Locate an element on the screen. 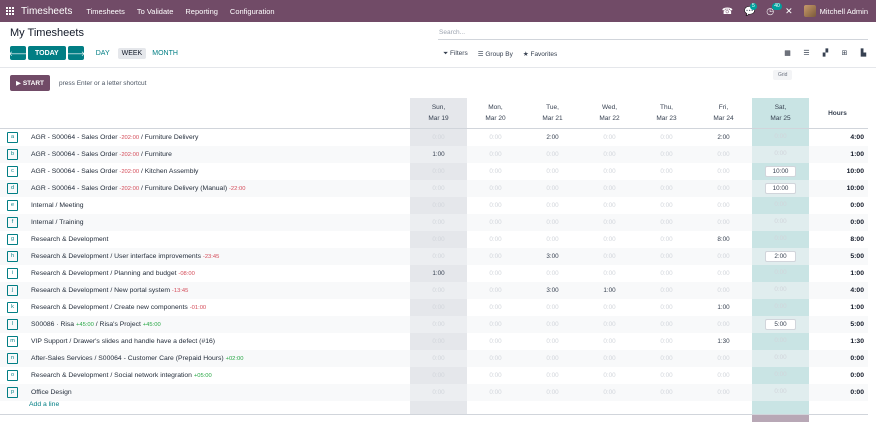 The width and height of the screenshot is (876, 422). filters-button: ⏷ Filters is located at coordinates (455, 54).